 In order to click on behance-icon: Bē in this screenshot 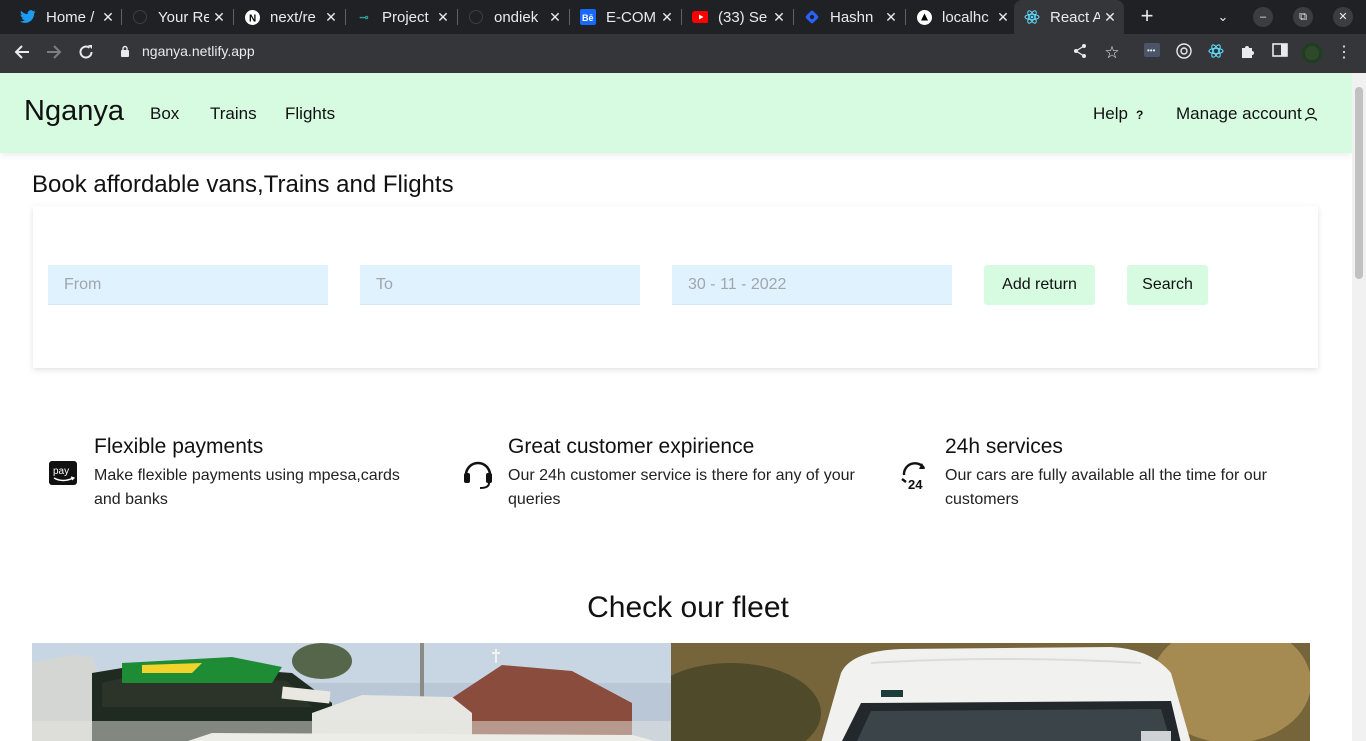, I will do `click(588, 17)`.